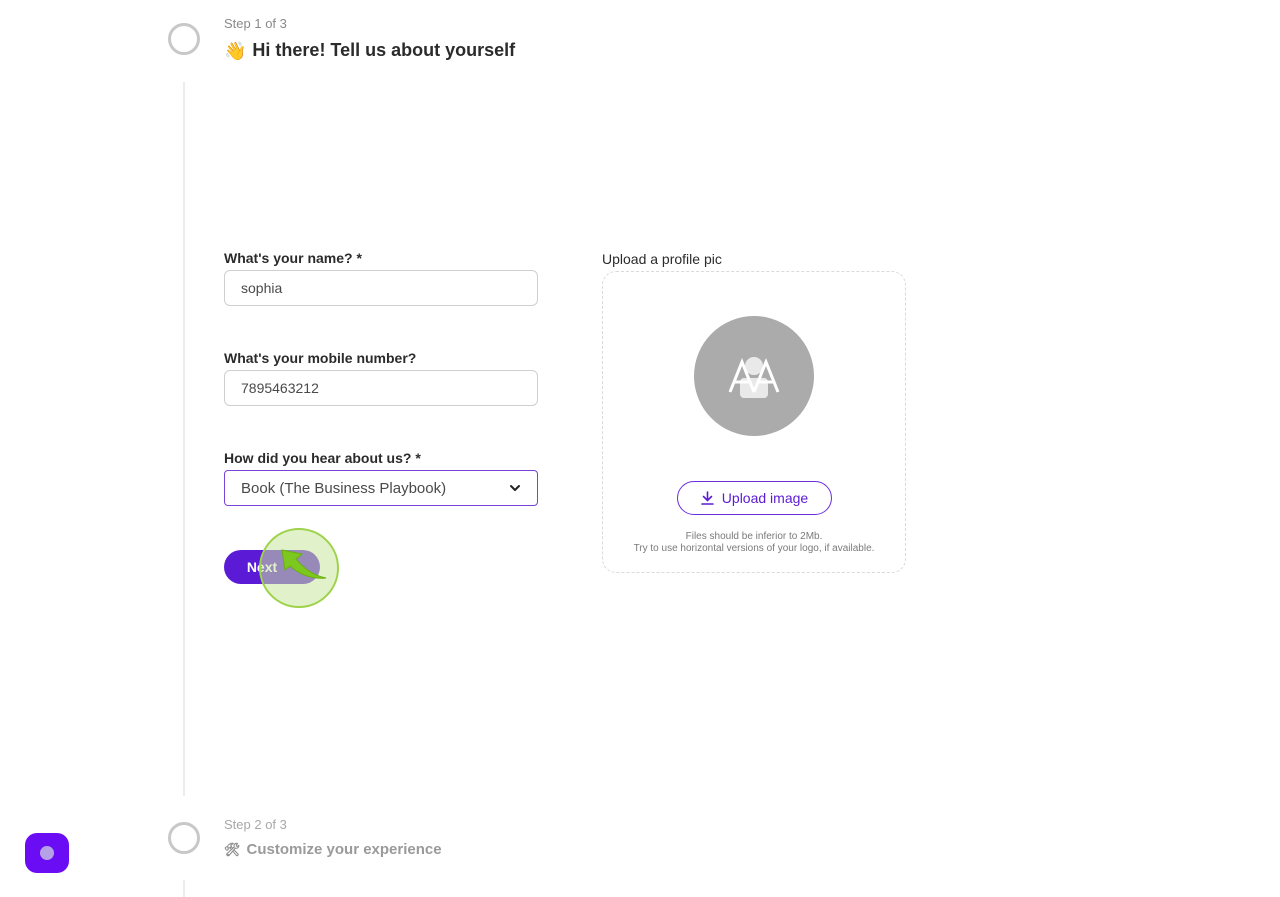 The width and height of the screenshot is (1280, 897). I want to click on upload-image-label: Upload image, so click(765, 498).